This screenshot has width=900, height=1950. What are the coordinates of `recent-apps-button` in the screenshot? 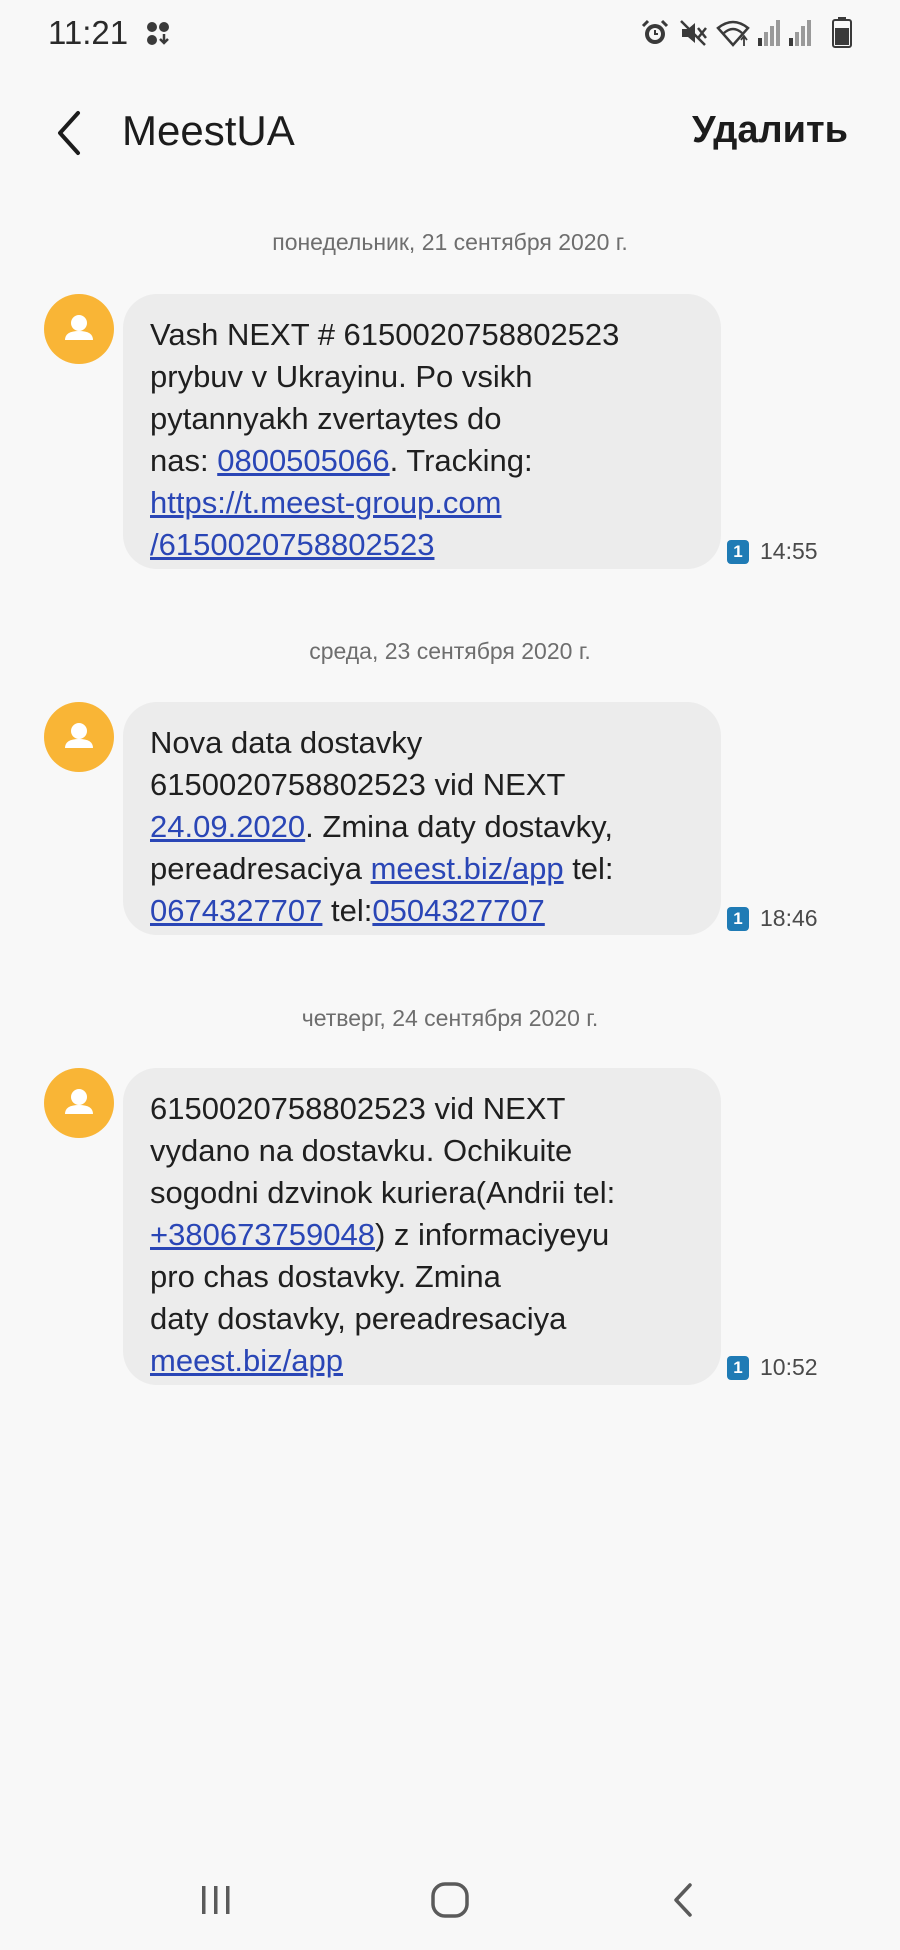 It's located at (216, 1902).